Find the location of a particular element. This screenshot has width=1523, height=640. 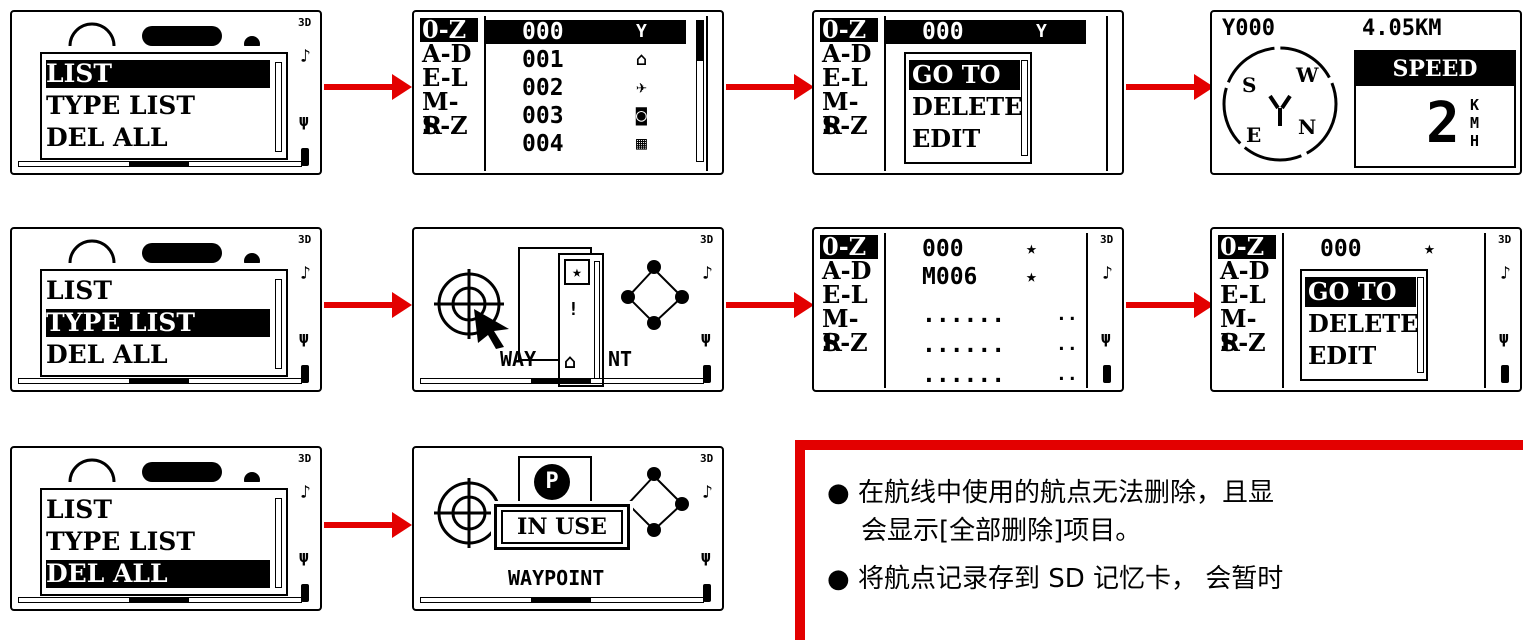

speed-label: SPEED is located at coordinates (1435, 69).